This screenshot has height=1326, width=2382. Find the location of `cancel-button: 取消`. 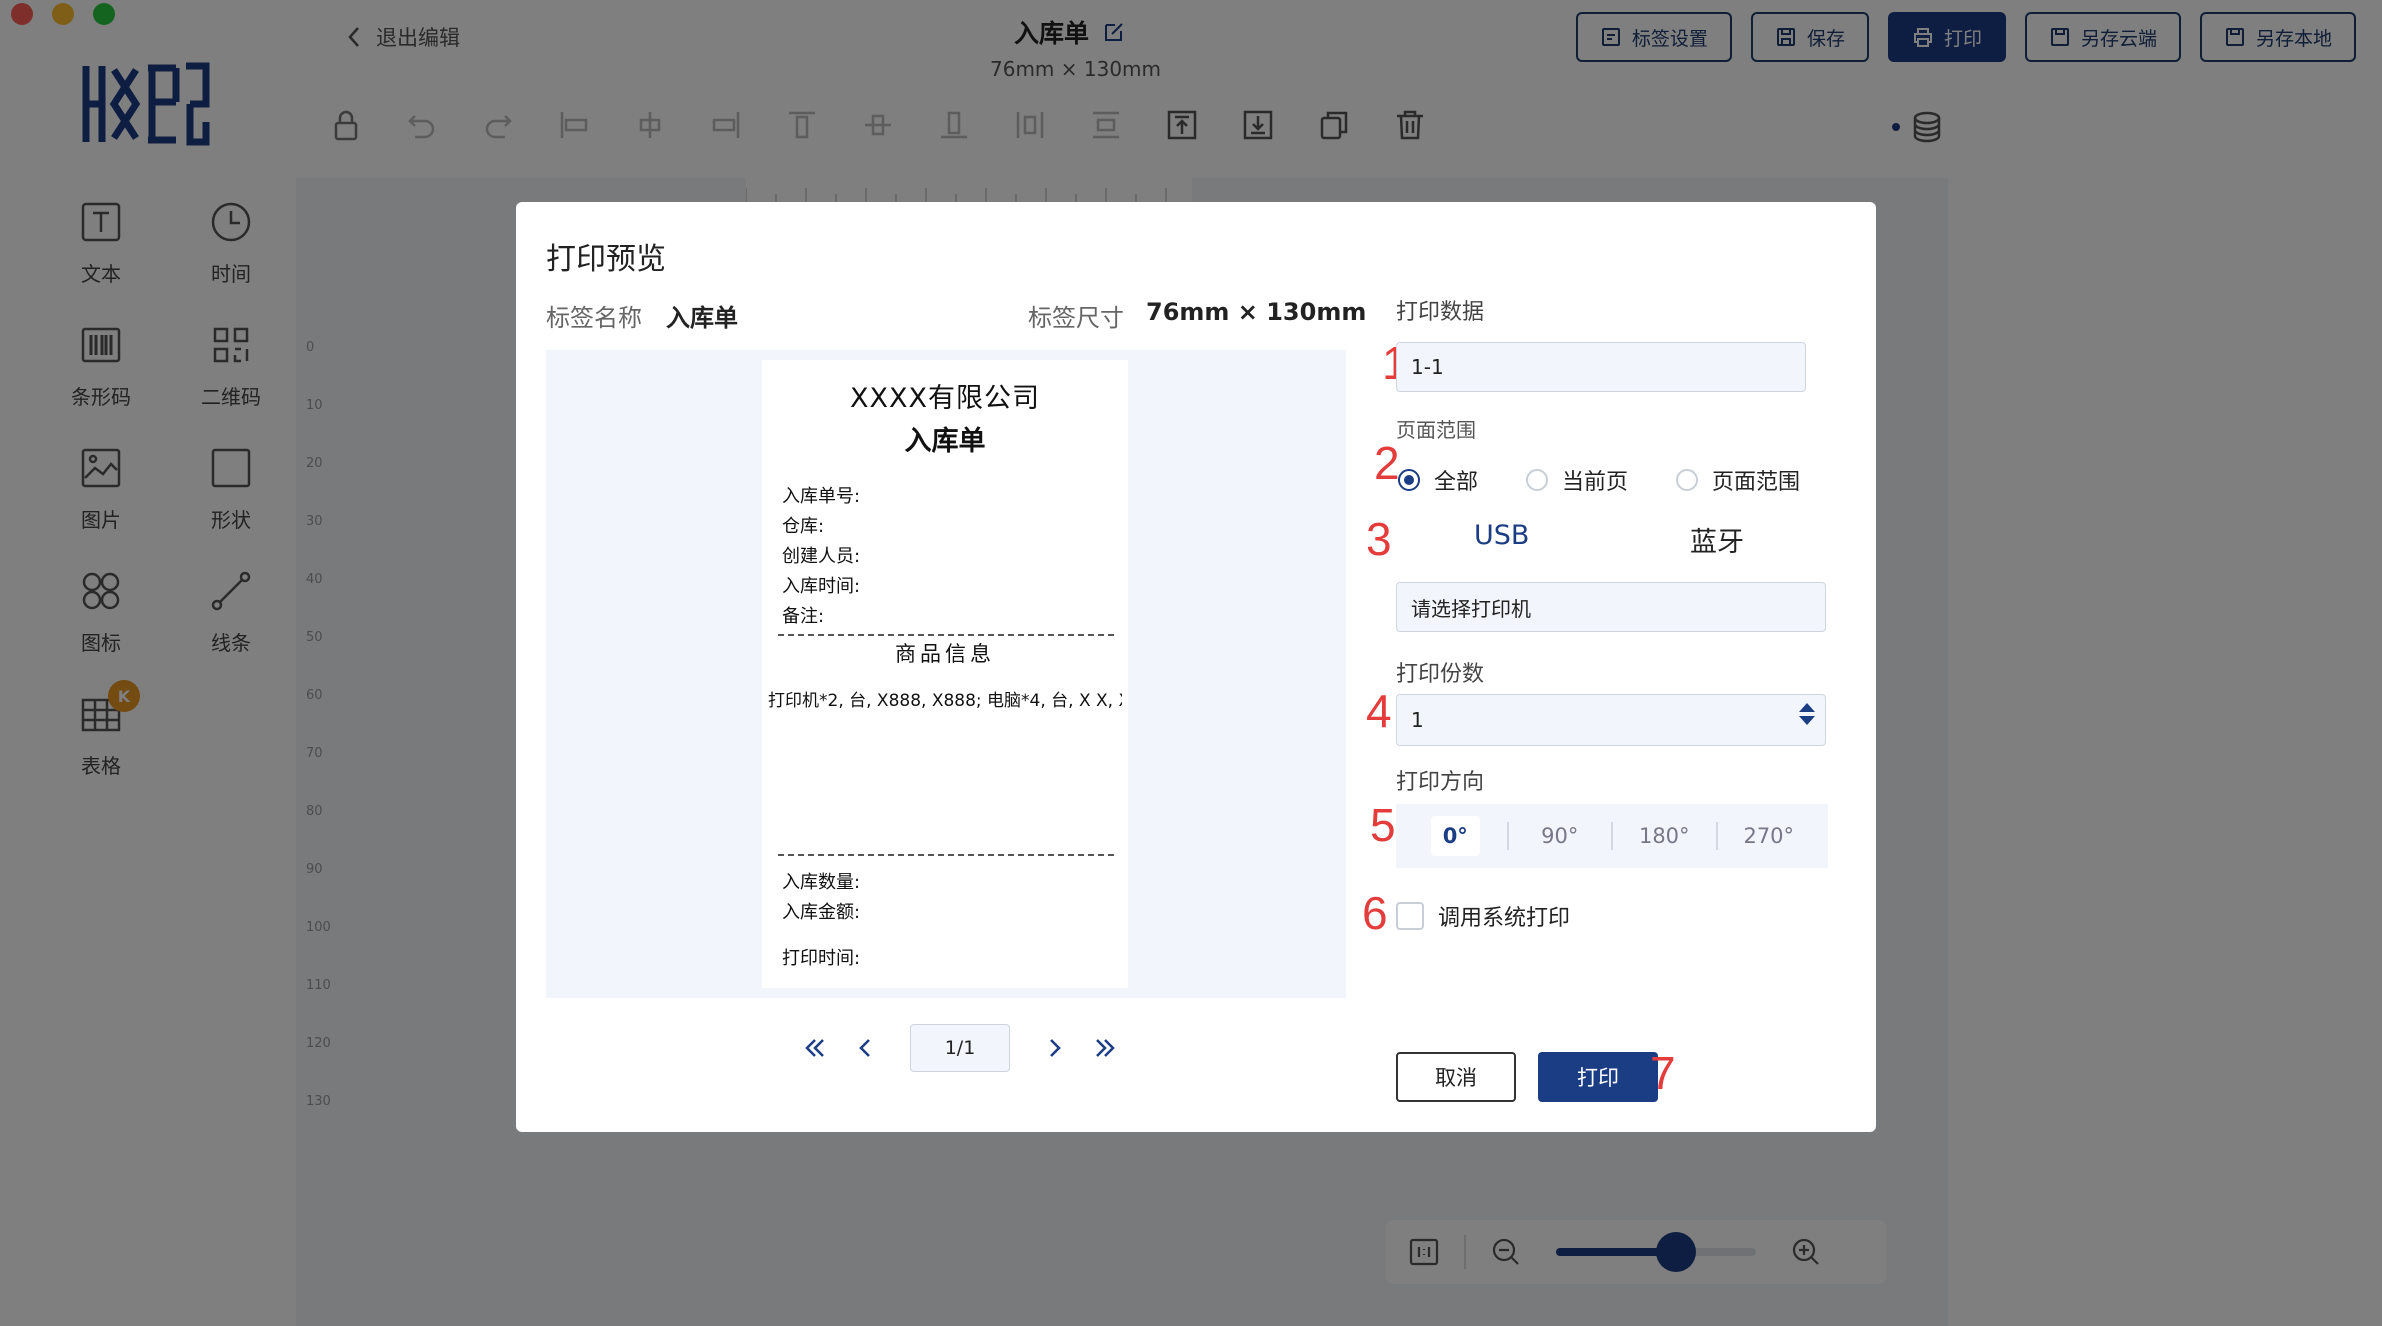

cancel-button: 取消 is located at coordinates (1456, 1077).